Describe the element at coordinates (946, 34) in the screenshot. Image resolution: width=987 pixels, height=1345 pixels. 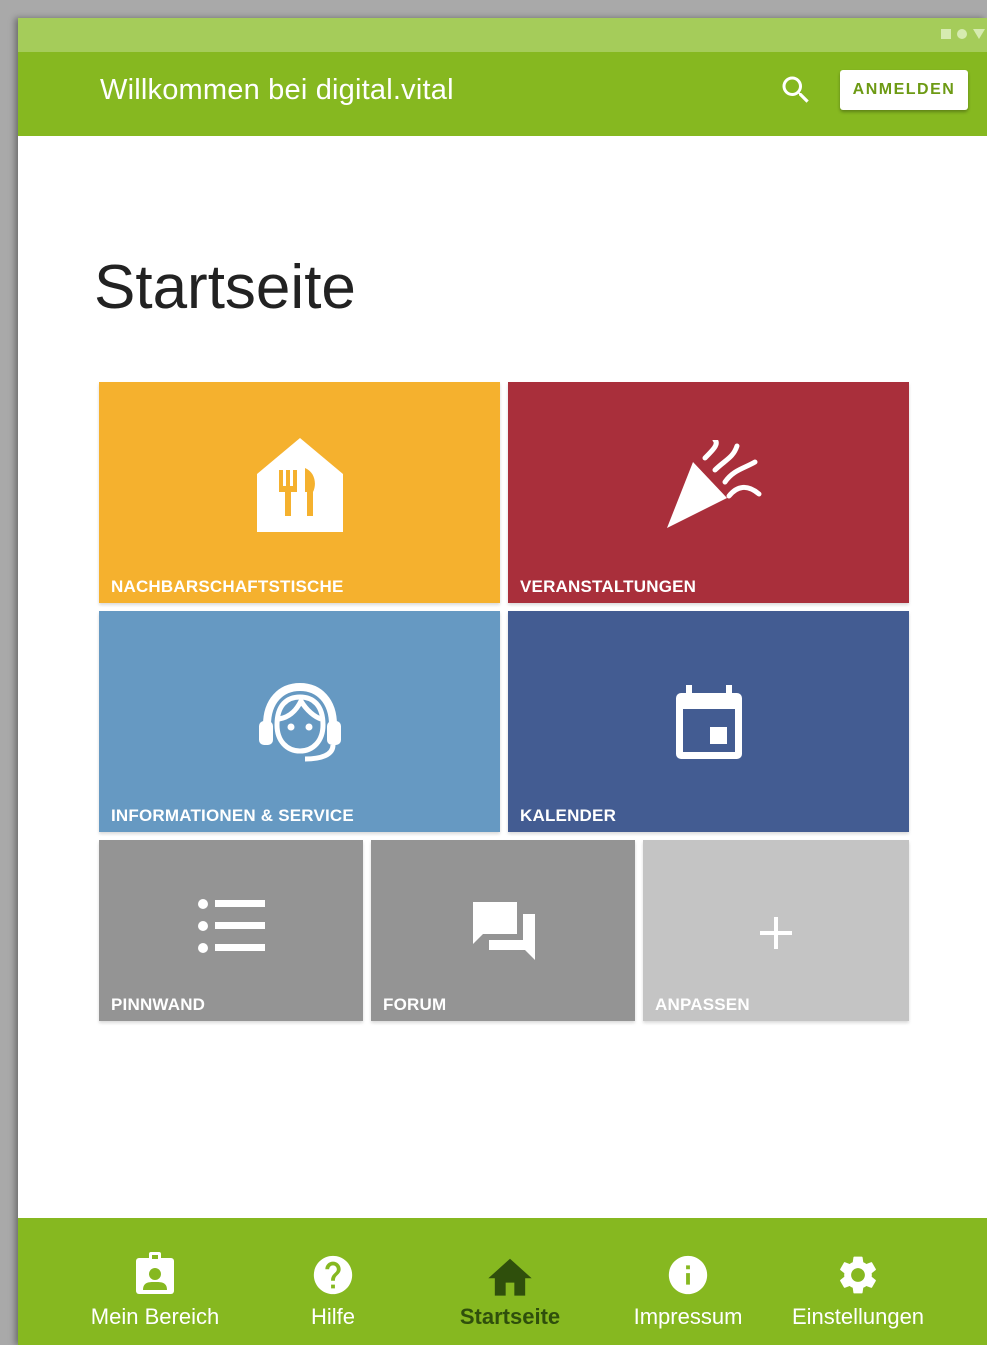
I see `status-square-icon` at that location.